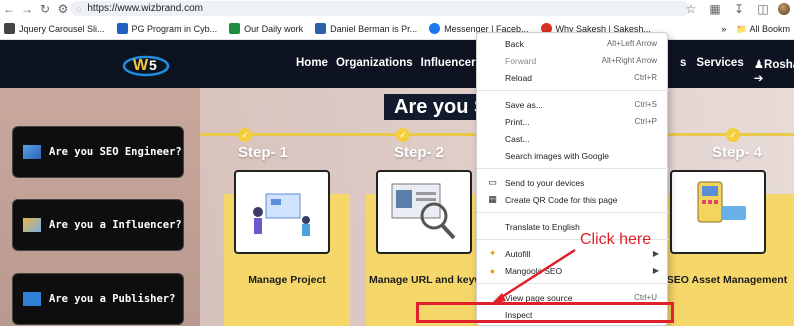 The image size is (794, 326). What do you see at coordinates (492, 270) in the screenshot?
I see `mangools-icon: ●` at bounding box center [492, 270].